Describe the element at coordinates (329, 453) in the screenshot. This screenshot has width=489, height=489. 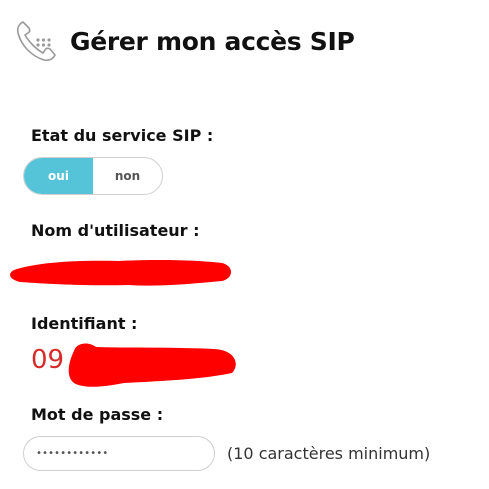
I see `password-hint: (10 caractères minimum)` at that location.